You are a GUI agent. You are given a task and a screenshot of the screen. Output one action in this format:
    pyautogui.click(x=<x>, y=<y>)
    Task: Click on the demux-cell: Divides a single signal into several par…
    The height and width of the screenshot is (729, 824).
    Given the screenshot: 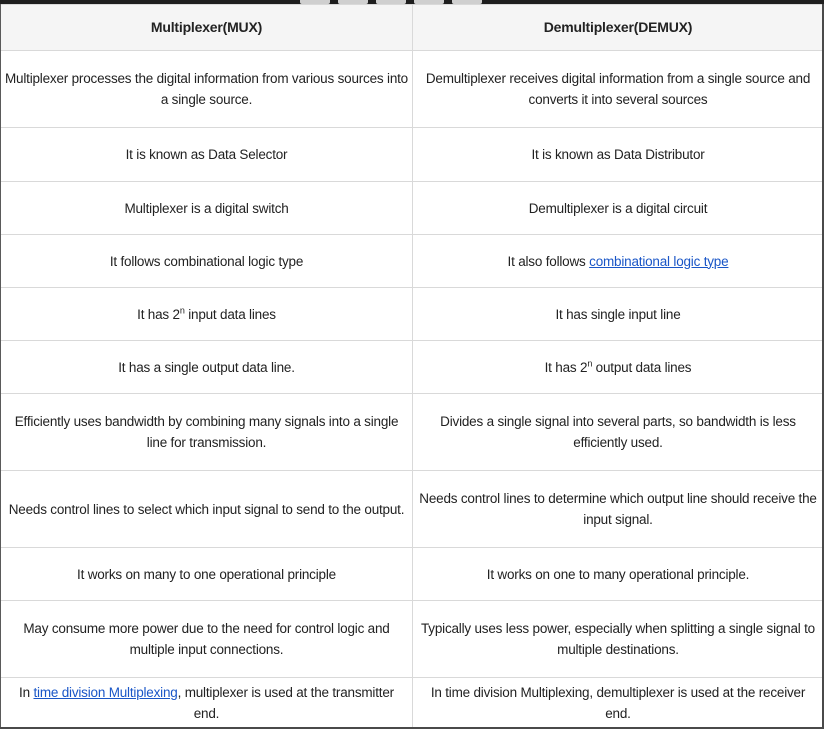 What is the action you would take?
    pyautogui.click(x=618, y=432)
    